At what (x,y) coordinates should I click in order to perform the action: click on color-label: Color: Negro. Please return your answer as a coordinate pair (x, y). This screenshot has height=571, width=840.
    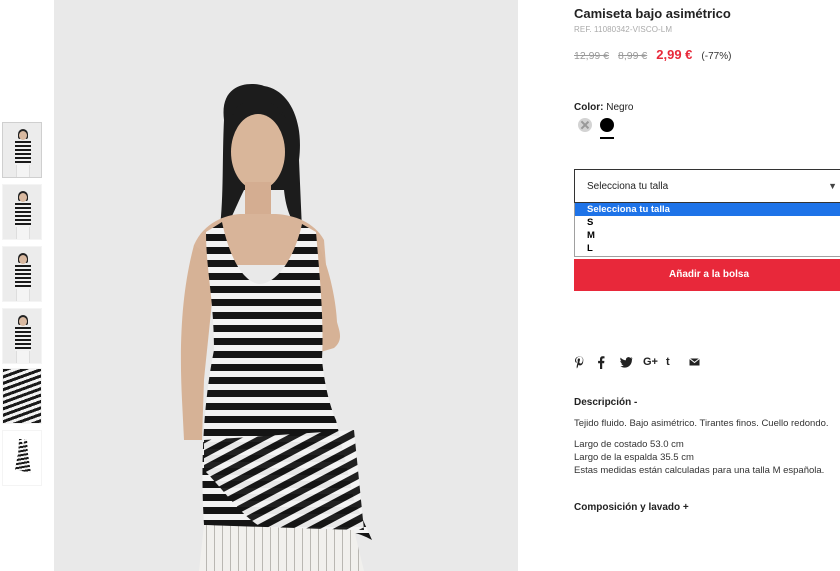
    Looking at the image, I should click on (603, 107).